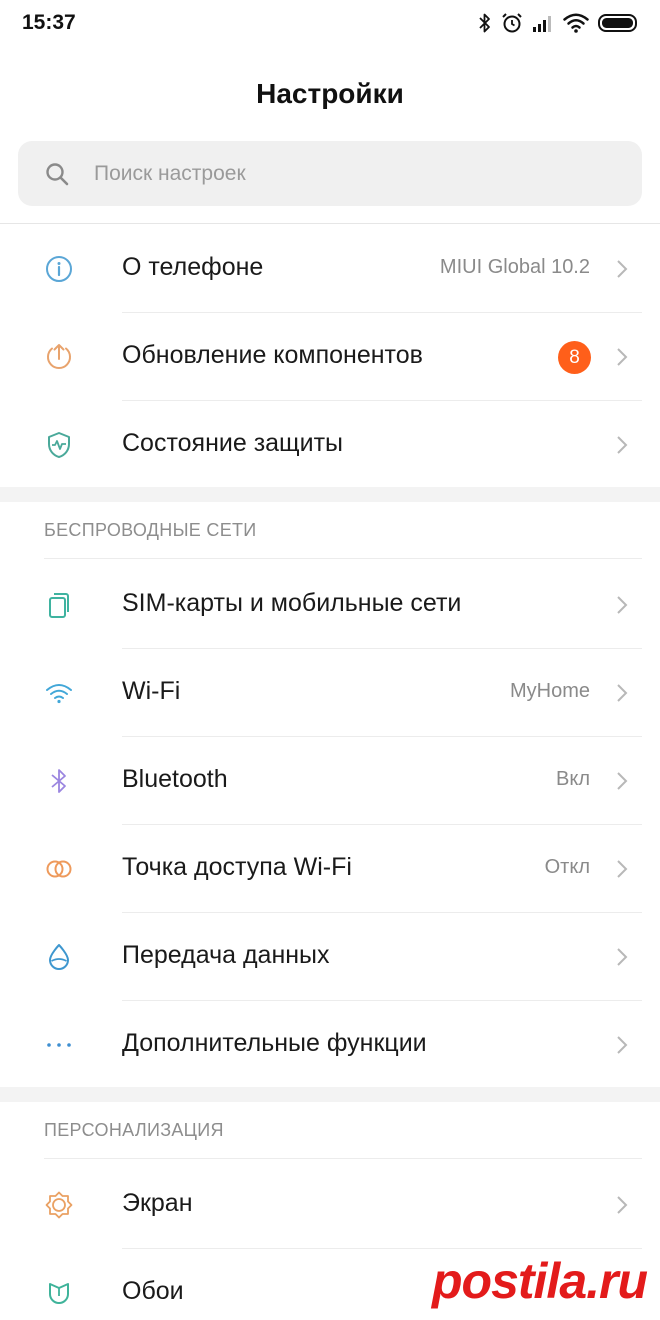 This screenshot has height=1320, width=660. Describe the element at coordinates (175, 779) in the screenshot. I see `settings-item-label: Bluetooth` at that location.